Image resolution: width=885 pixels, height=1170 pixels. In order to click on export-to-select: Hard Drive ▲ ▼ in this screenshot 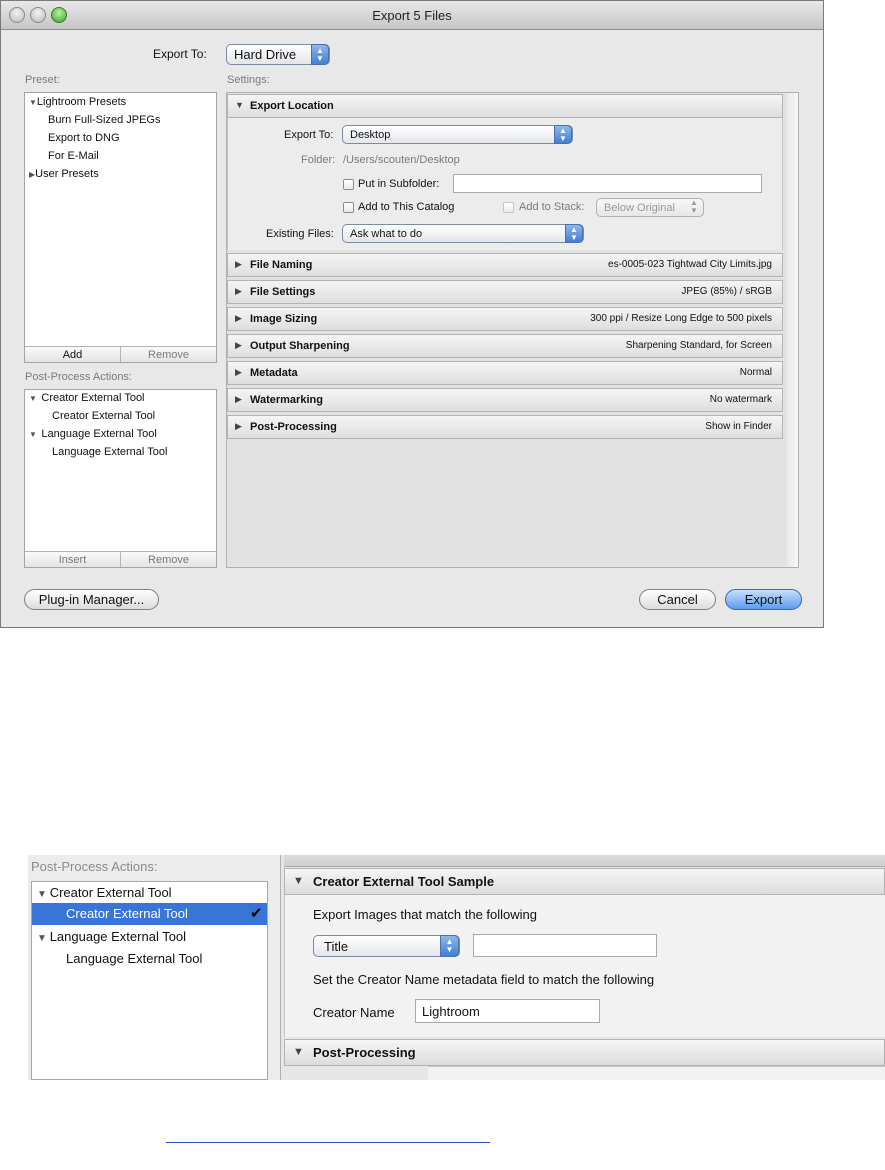, I will do `click(278, 54)`.